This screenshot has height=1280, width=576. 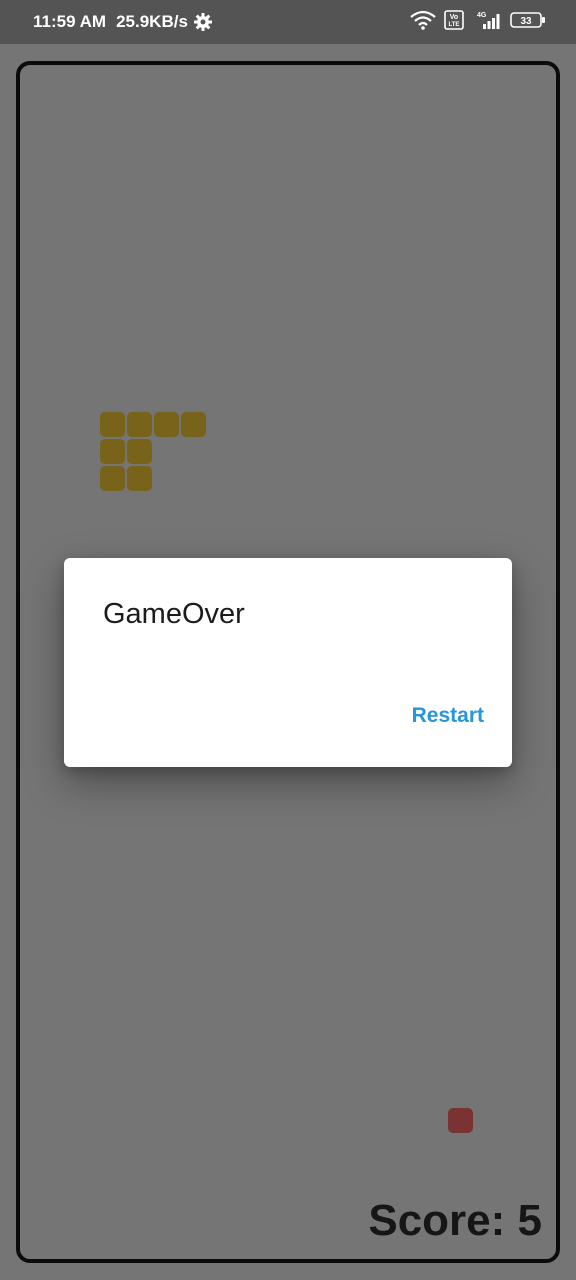 I want to click on svg-text: LTE, so click(x=454, y=25).